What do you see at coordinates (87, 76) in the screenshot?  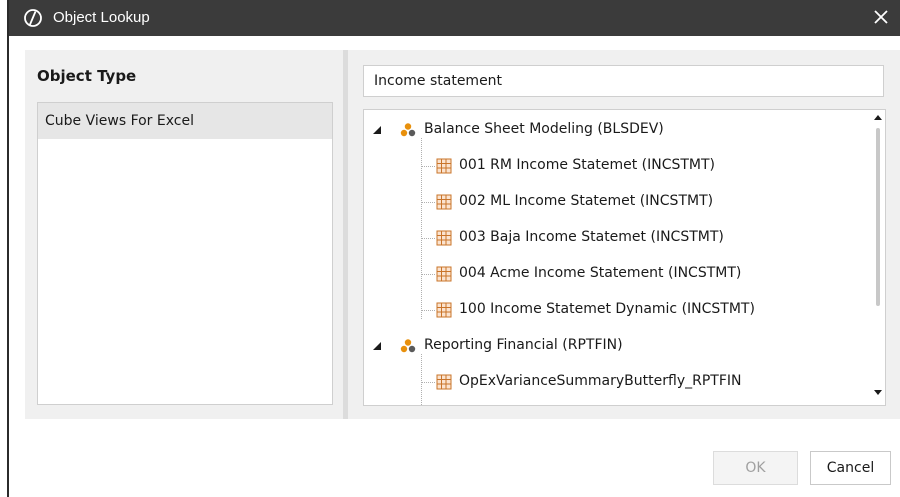 I see `object-type-heading: Object Type` at bounding box center [87, 76].